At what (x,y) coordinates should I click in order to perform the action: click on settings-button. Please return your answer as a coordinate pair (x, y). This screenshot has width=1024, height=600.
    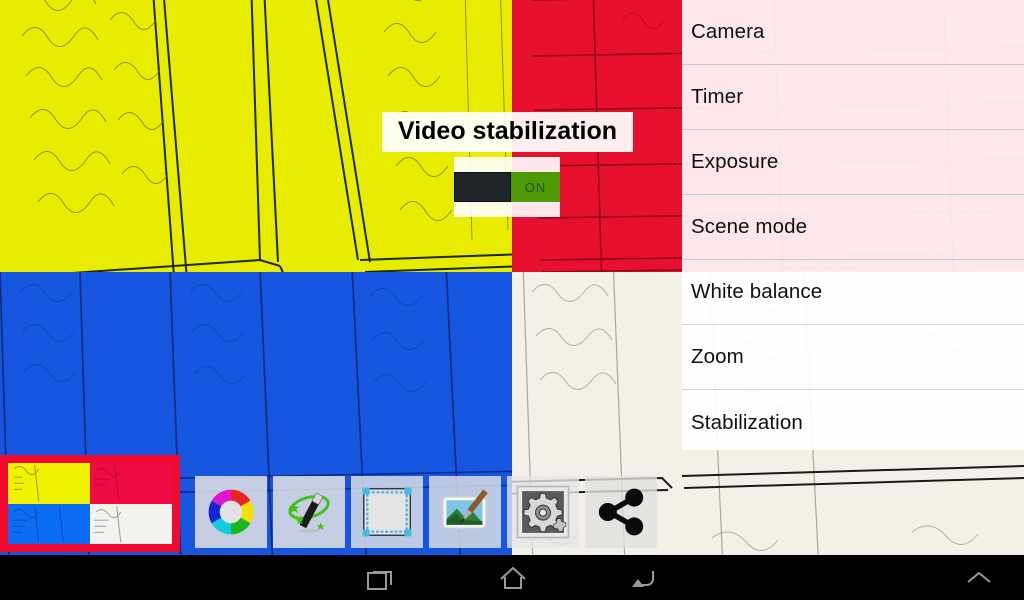
    Looking at the image, I should click on (543, 512).